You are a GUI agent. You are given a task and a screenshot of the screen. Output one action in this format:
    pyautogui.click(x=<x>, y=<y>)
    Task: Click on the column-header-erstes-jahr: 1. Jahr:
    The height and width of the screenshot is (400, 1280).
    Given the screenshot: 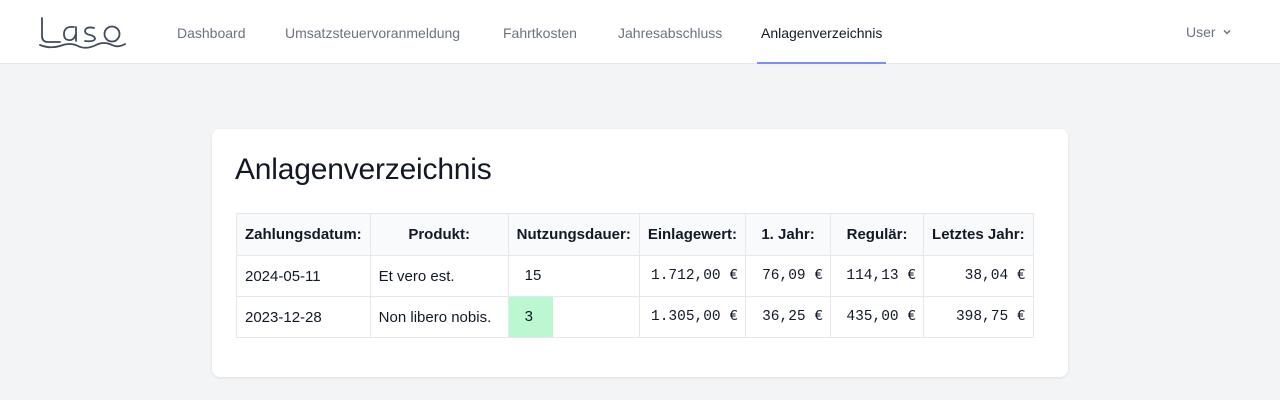 What is the action you would take?
    pyautogui.click(x=788, y=234)
    